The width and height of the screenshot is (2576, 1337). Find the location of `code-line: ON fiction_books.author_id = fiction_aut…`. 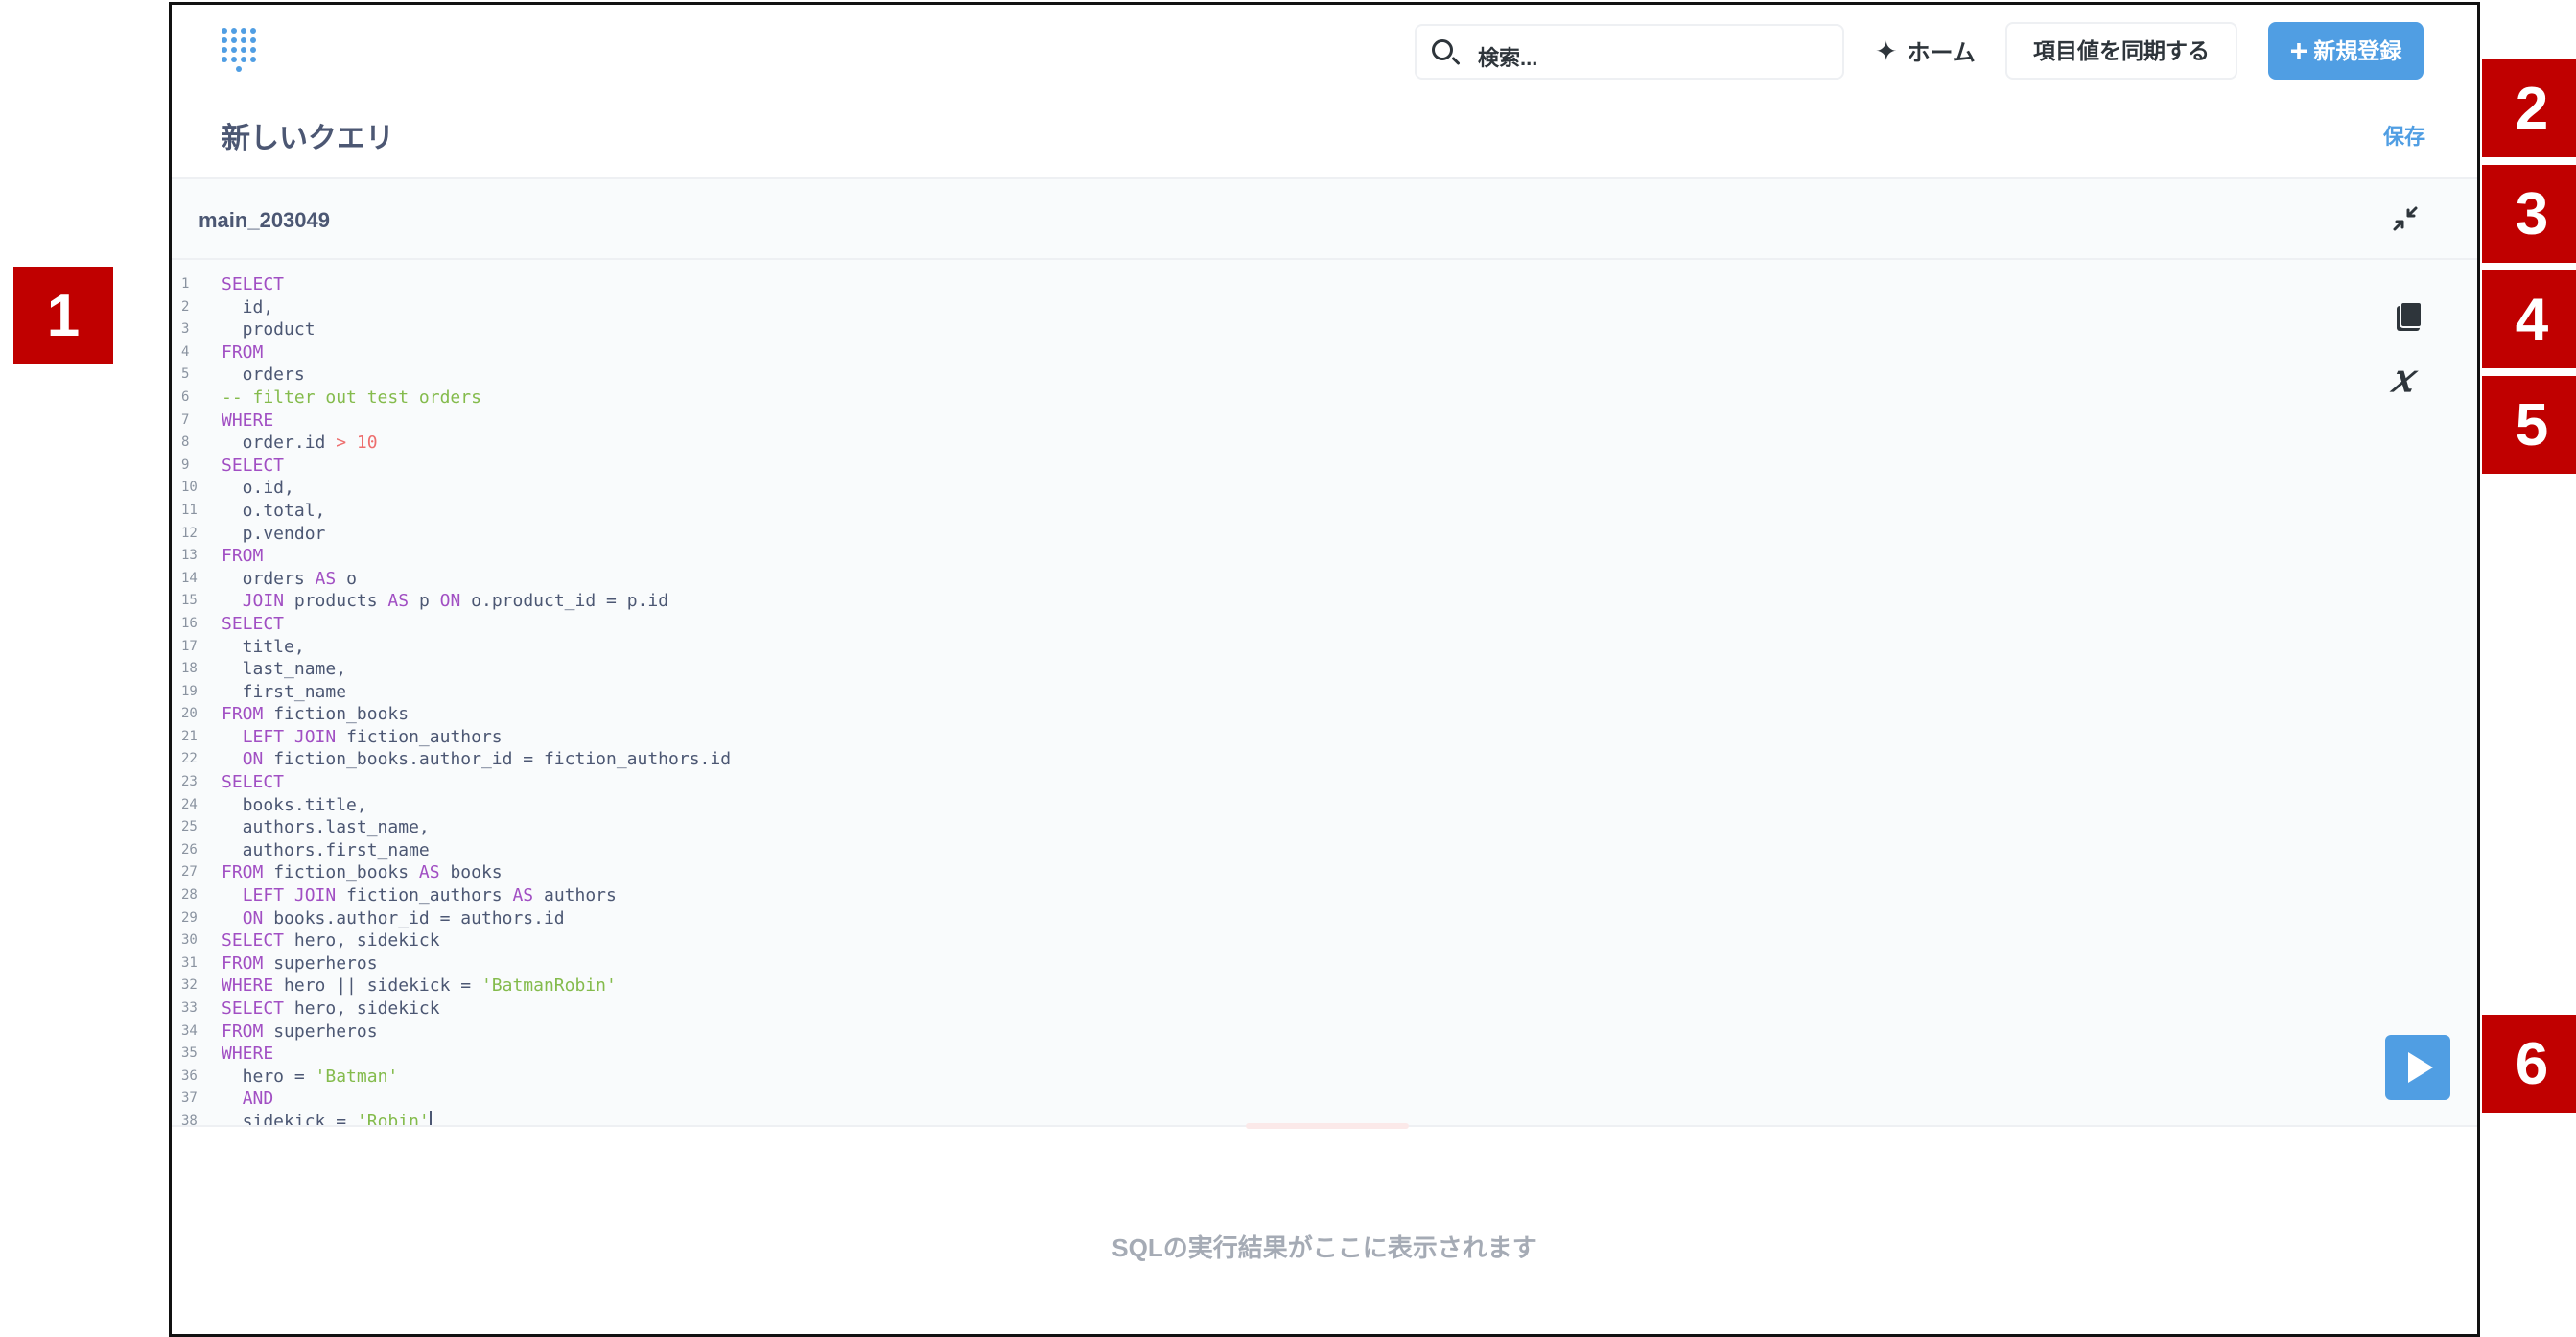

code-line: ON fiction_books.author_id = fiction_aut… is located at coordinates (476, 759).